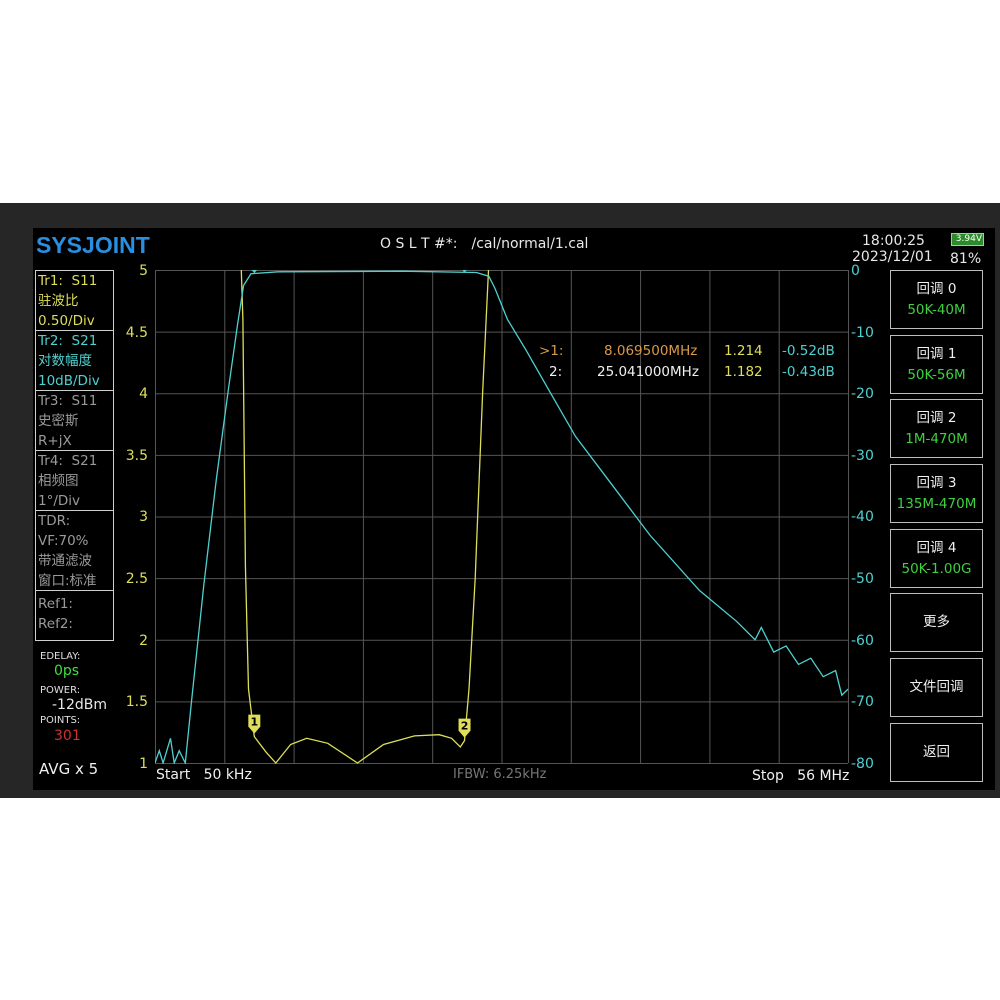 The width and height of the screenshot is (1000, 1000). Describe the element at coordinates (862, 702) in the screenshot. I see `right-axis-tick: -70` at that location.